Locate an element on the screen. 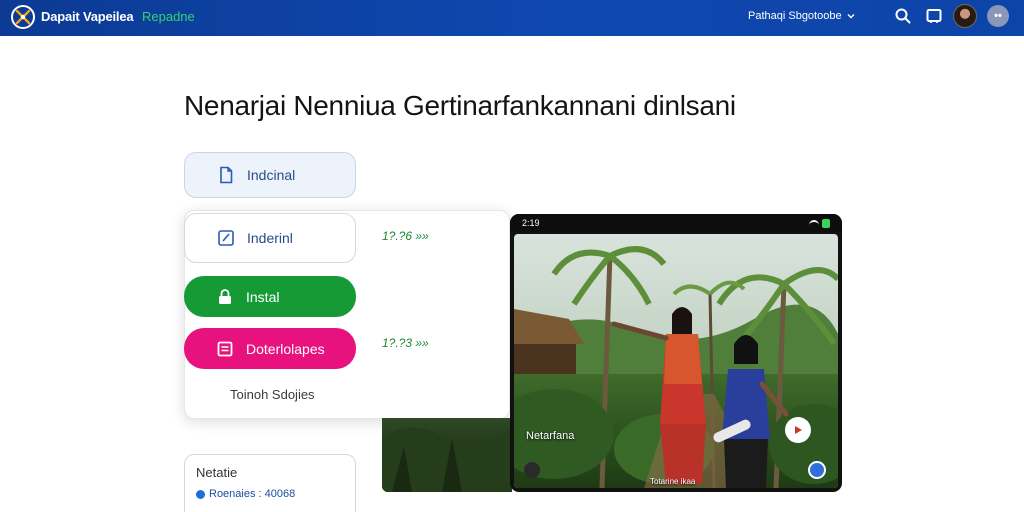  price-label-second: 1?.?3 »» is located at coordinates (405, 343).